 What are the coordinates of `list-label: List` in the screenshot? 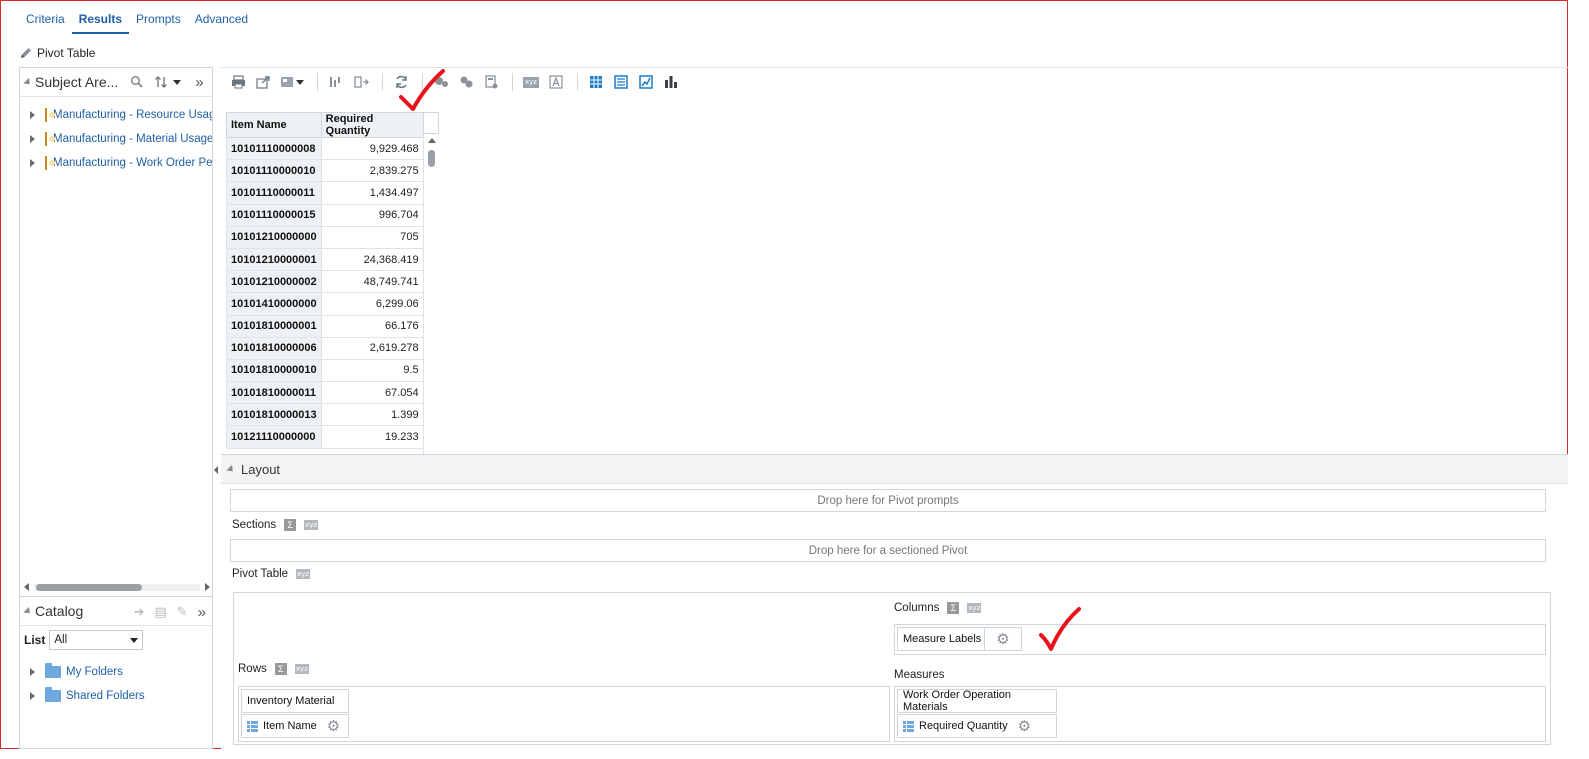 It's located at (35, 640).